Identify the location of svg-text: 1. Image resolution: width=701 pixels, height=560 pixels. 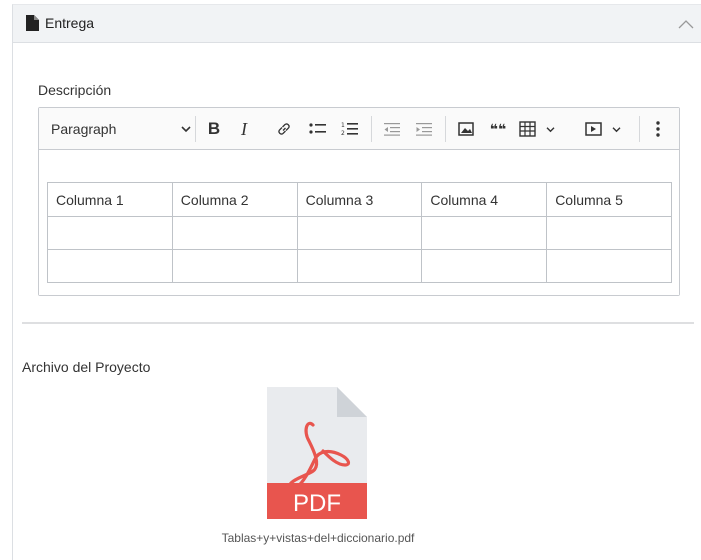
(343, 125).